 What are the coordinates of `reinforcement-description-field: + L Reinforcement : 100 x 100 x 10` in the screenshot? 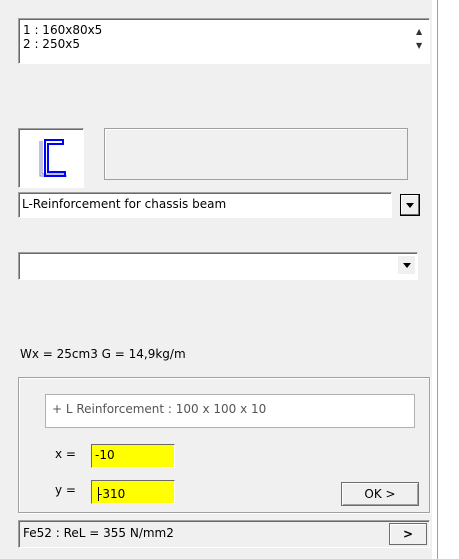 It's located at (230, 411).